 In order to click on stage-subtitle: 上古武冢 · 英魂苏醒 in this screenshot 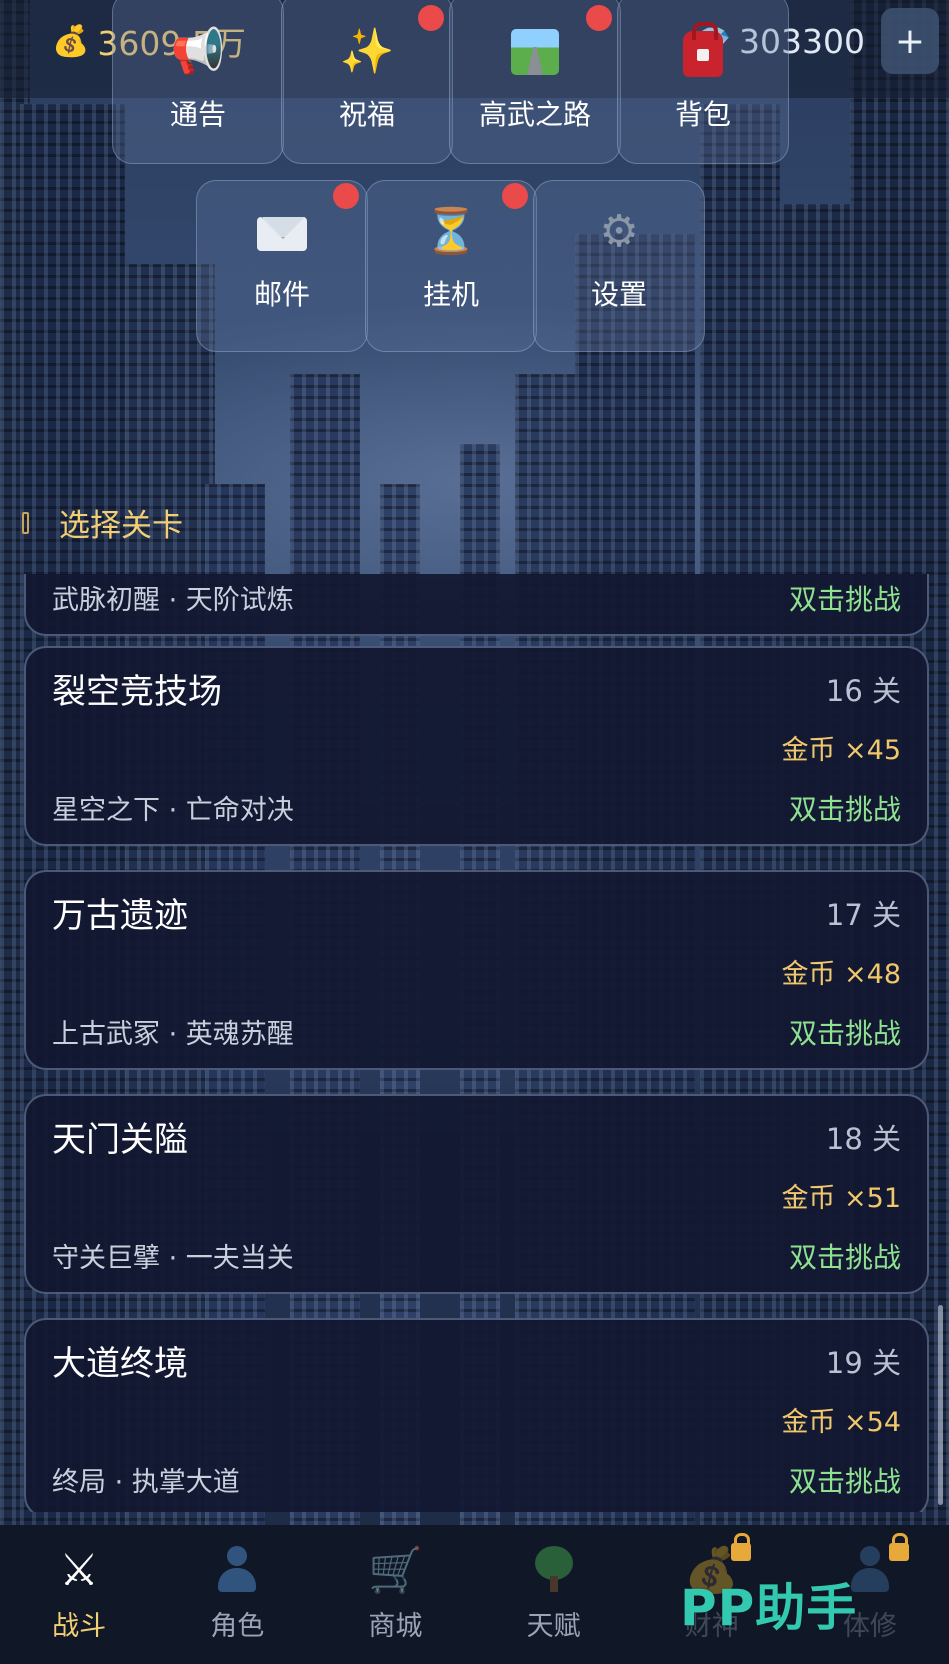, I will do `click(173, 1034)`.